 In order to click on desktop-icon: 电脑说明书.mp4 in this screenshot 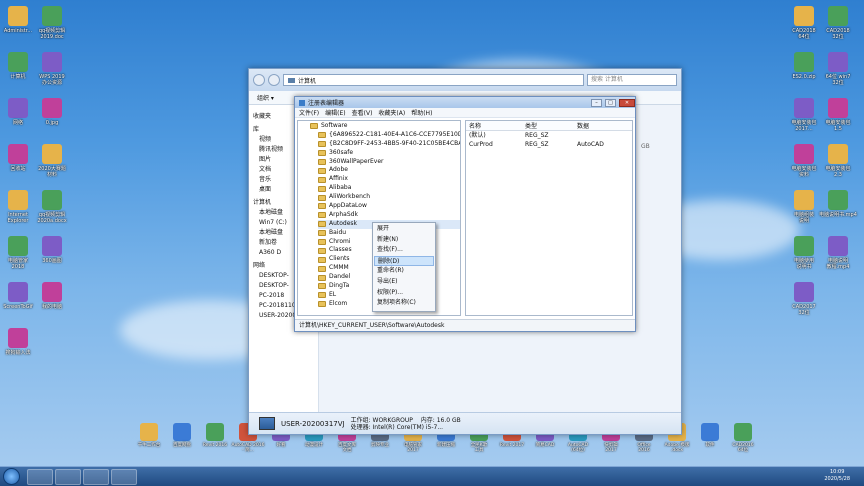, I will do `click(838, 204)`.